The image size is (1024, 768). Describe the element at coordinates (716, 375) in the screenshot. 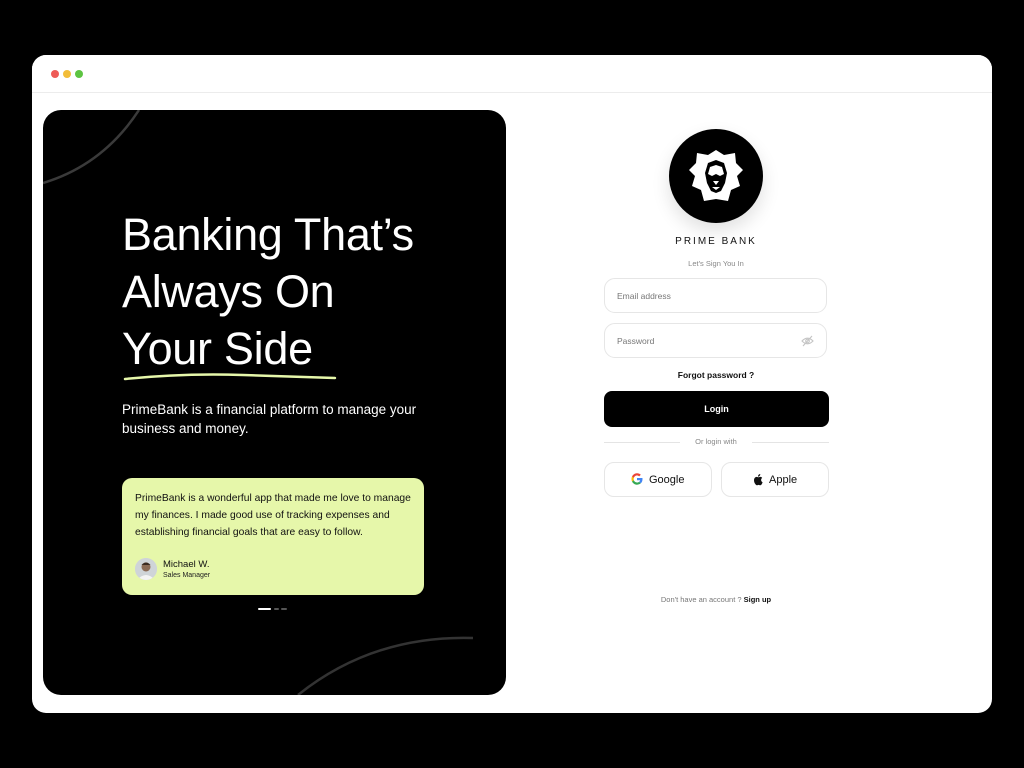

I see `forgot-password-link: Forgot password ?` at that location.